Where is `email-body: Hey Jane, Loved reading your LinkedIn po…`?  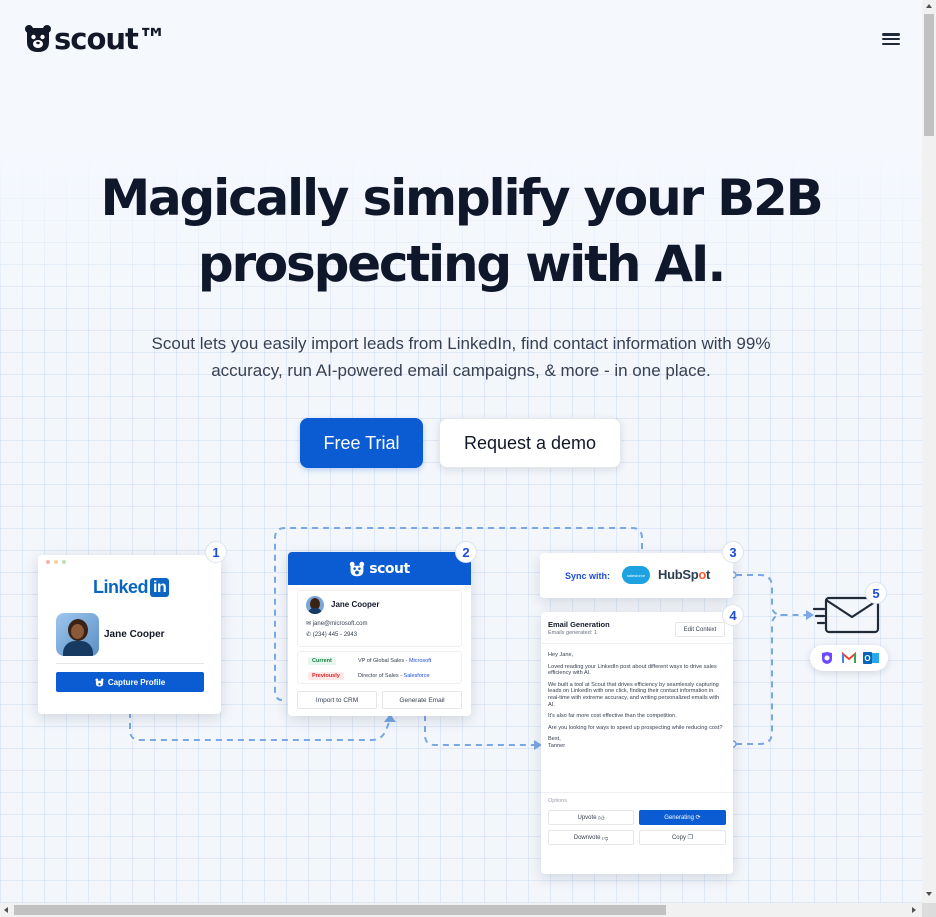
email-body: Hey Jane, Loved reading your LinkedIn po… is located at coordinates (637, 701).